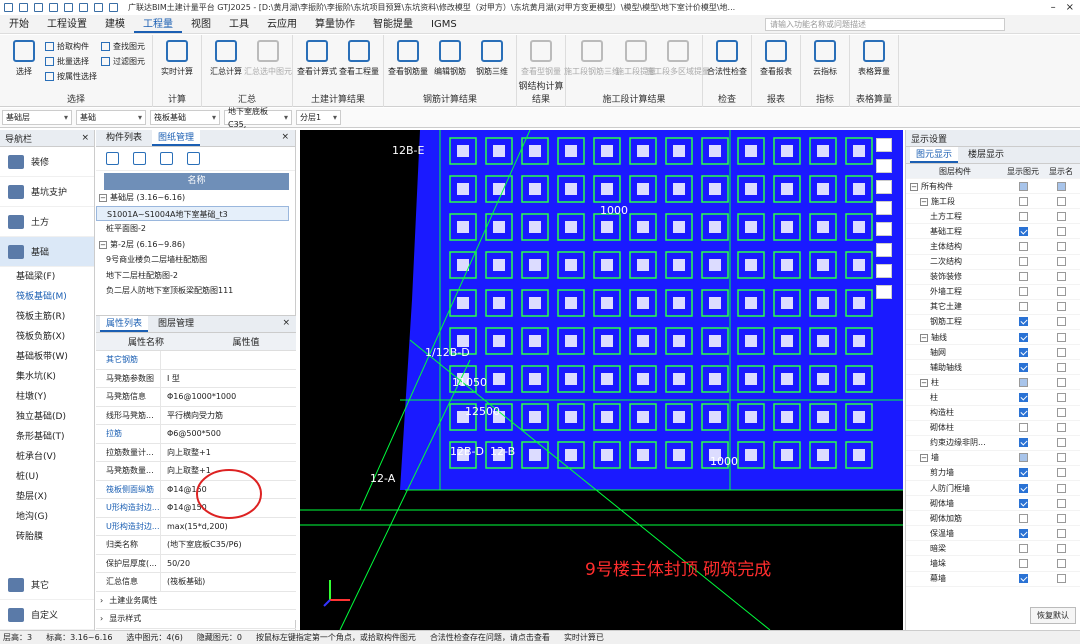  What do you see at coordinates (53, 7) in the screenshot?
I see `redo-icon` at bounding box center [53, 7].